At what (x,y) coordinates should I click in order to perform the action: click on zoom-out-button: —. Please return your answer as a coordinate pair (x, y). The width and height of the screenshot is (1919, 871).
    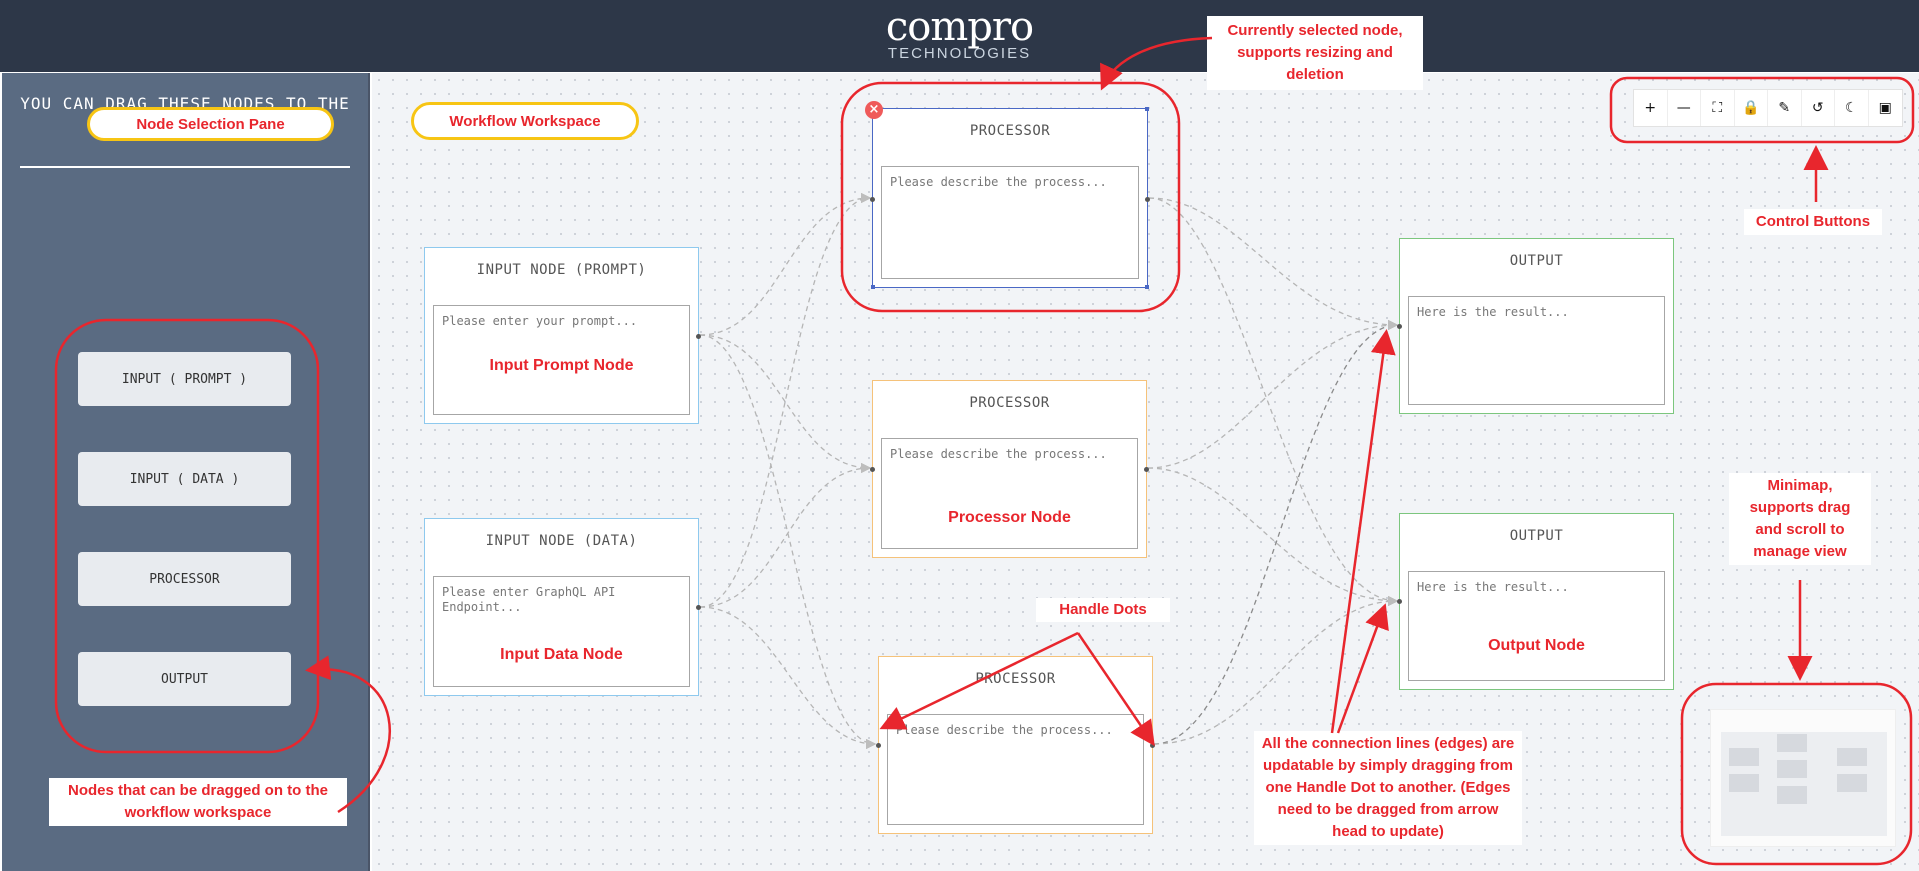
    Looking at the image, I should click on (1684, 108).